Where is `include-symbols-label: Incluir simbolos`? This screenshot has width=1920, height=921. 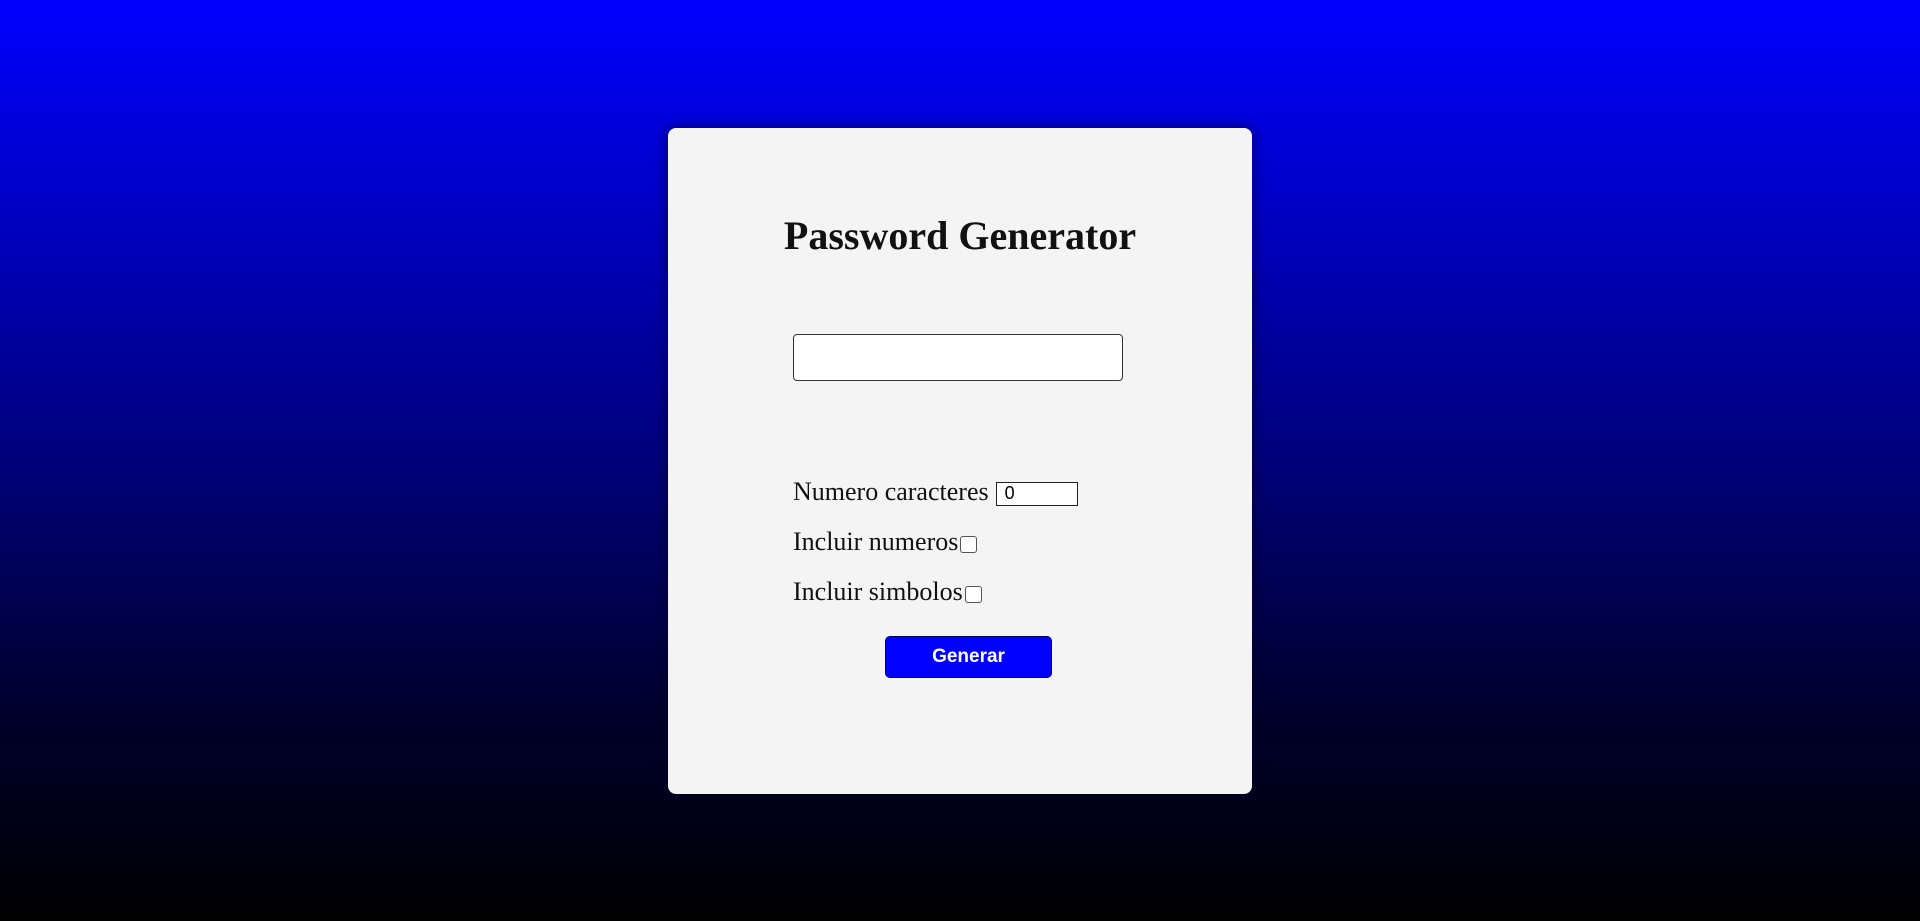
include-symbols-label: Incluir simbolos is located at coordinates (878, 591).